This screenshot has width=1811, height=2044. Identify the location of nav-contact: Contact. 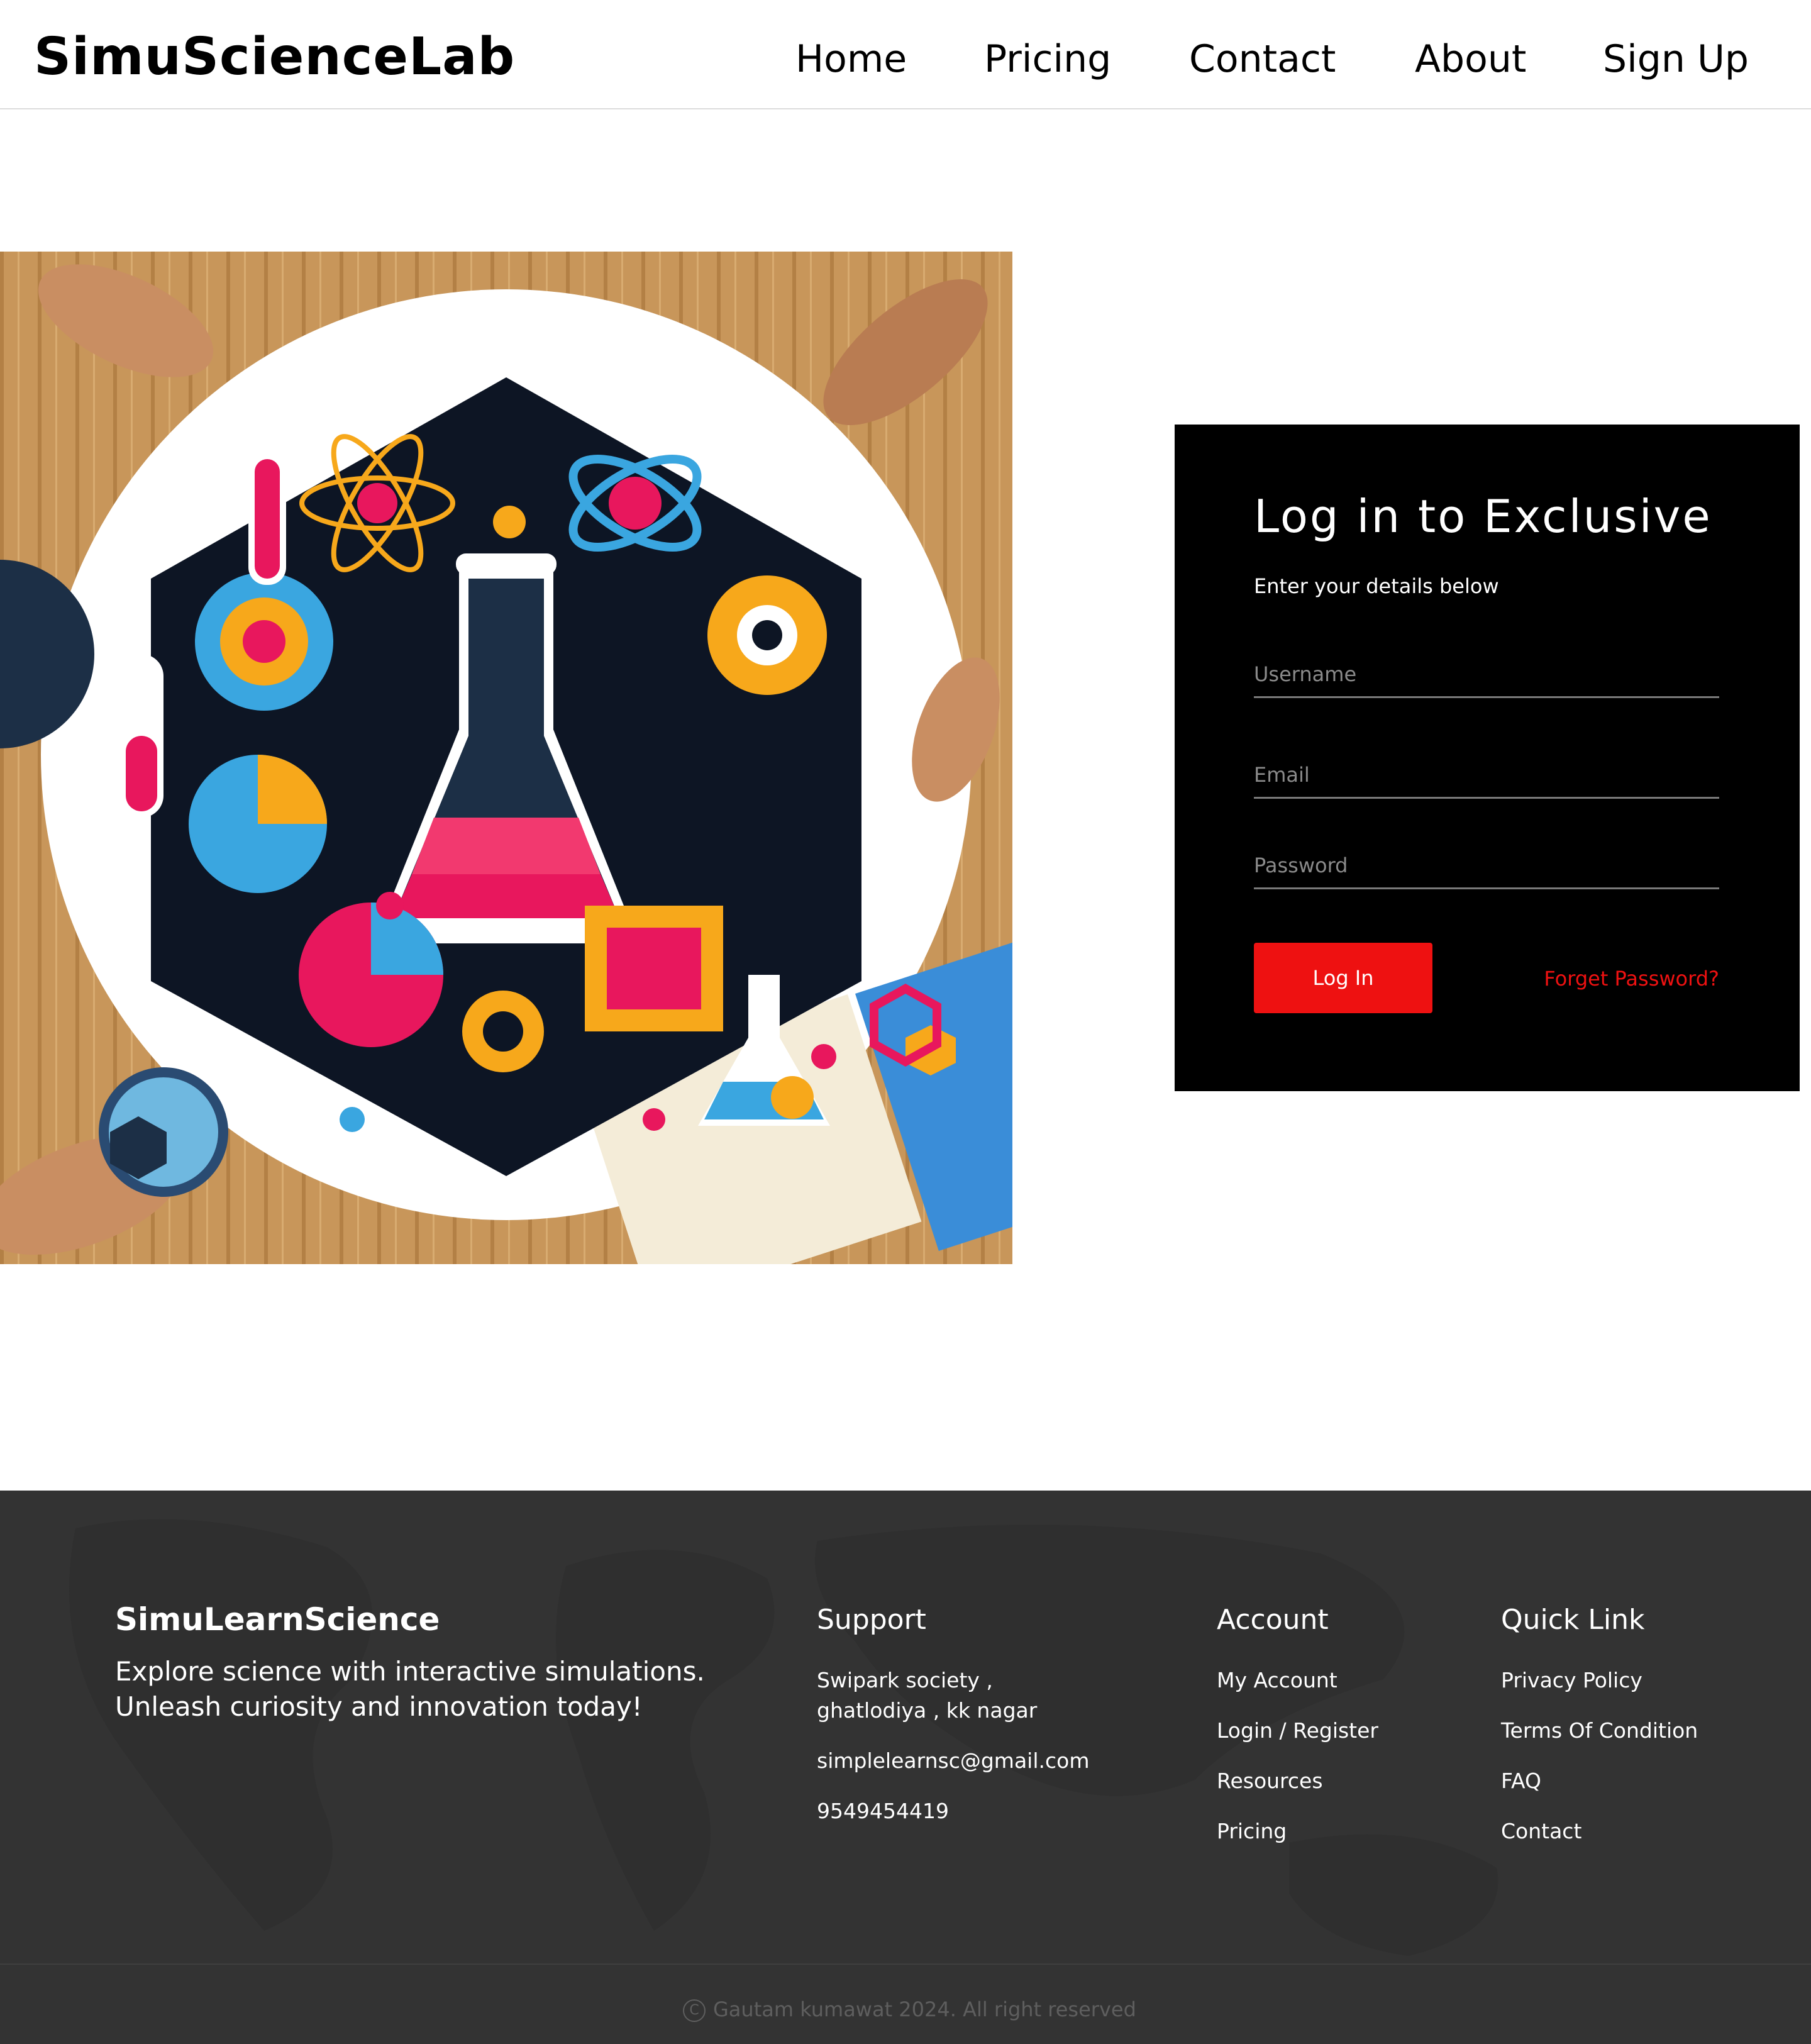
(1262, 59).